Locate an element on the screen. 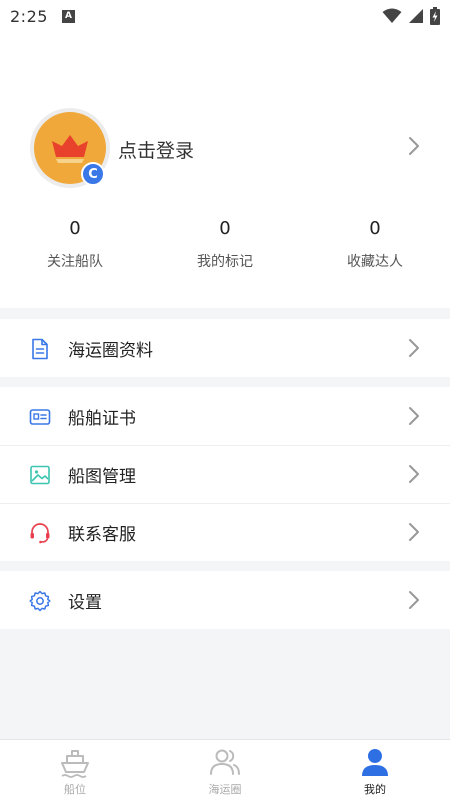 This screenshot has width=450, height=800. headset-icon is located at coordinates (40, 533).